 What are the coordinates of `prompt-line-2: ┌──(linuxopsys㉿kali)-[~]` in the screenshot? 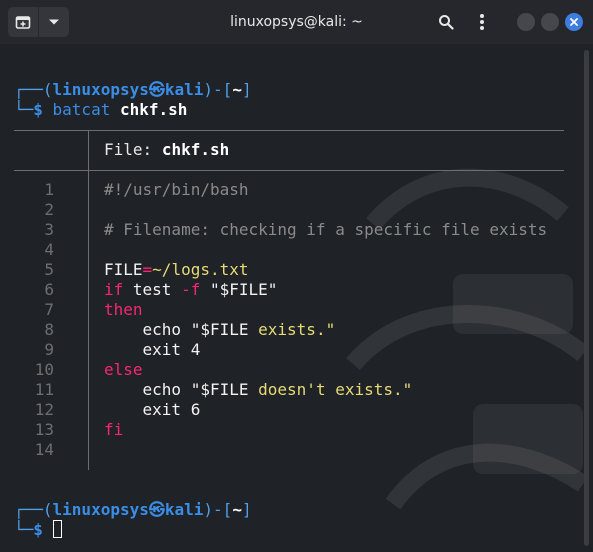 It's located at (133, 509).